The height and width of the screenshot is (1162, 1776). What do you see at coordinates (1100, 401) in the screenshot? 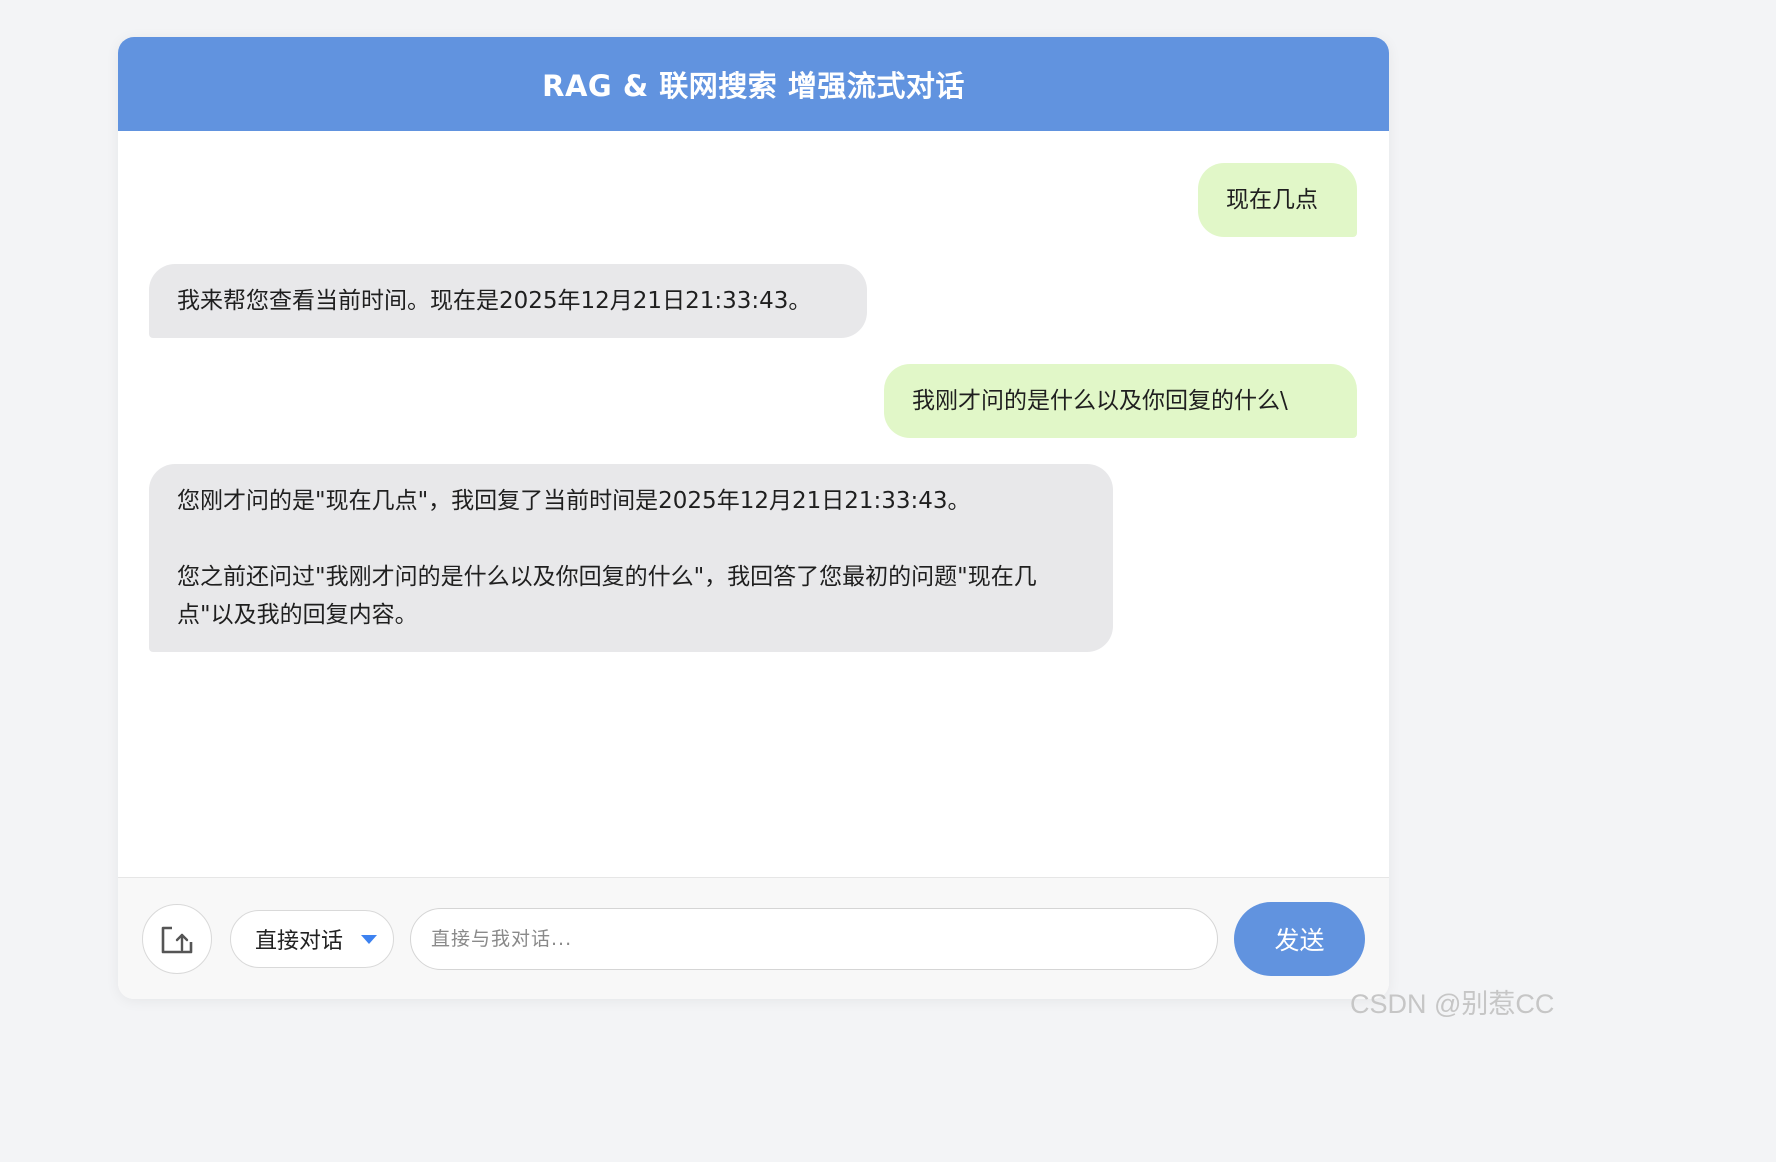
I see `message-text: 我刚才问的是什么以及你回复的什么\` at bounding box center [1100, 401].